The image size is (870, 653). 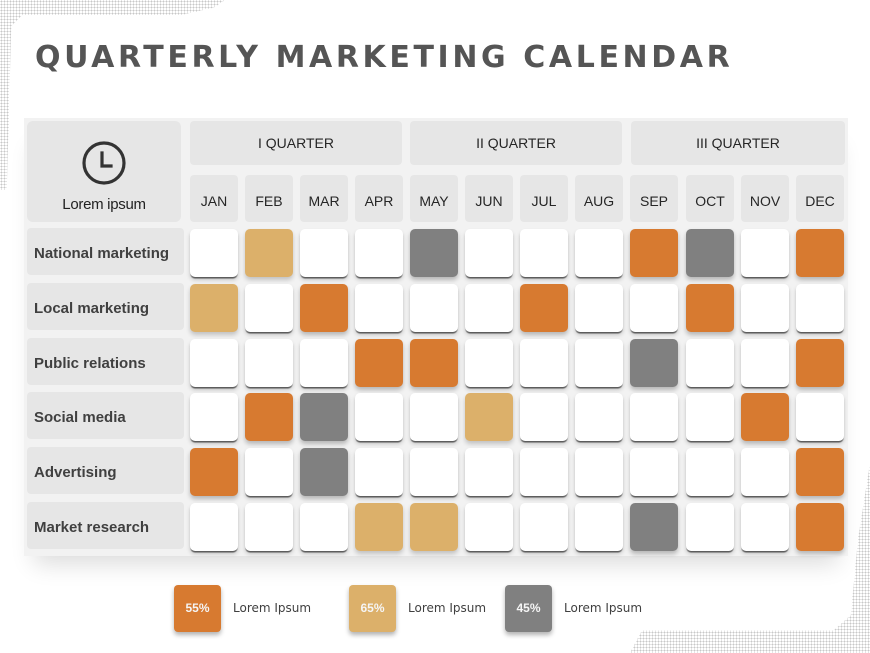 What do you see at coordinates (269, 253) in the screenshot?
I see `calendar-cell-feb-tan` at bounding box center [269, 253].